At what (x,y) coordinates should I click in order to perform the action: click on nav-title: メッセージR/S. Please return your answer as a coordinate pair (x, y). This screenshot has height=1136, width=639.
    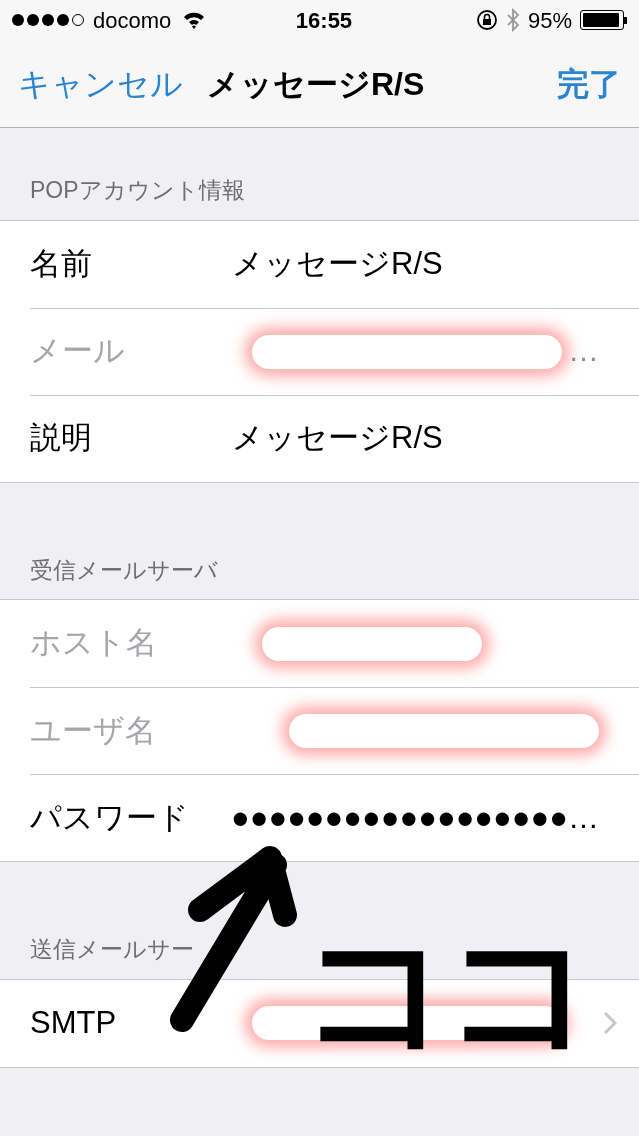
    Looking at the image, I should click on (316, 84).